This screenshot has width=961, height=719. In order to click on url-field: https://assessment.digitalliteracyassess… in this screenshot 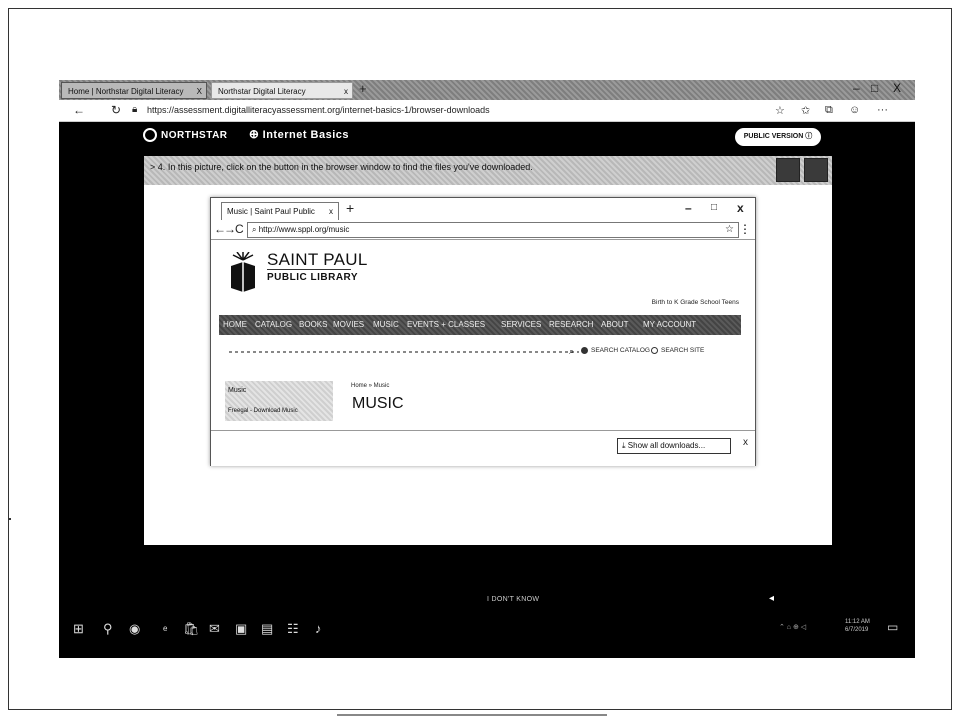, I will do `click(318, 110)`.